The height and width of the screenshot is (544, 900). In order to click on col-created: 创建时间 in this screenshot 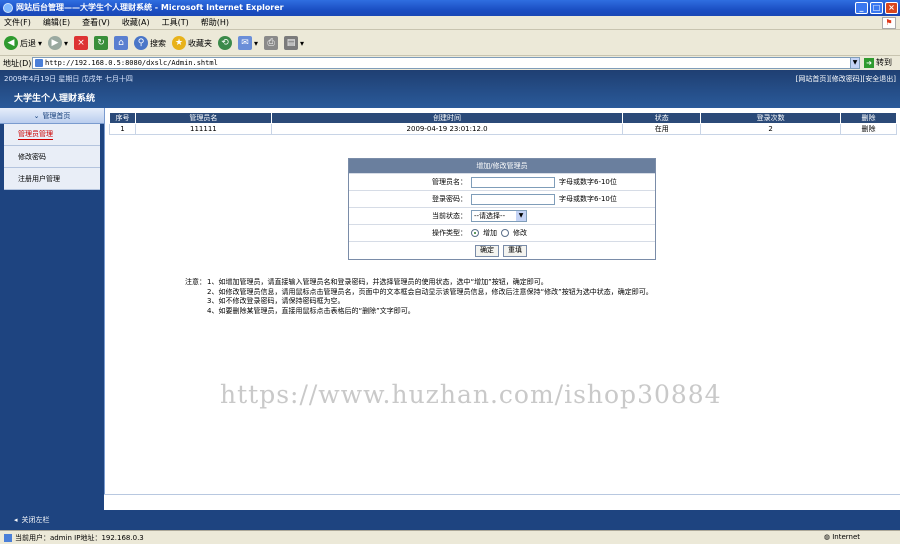, I will do `click(447, 118)`.